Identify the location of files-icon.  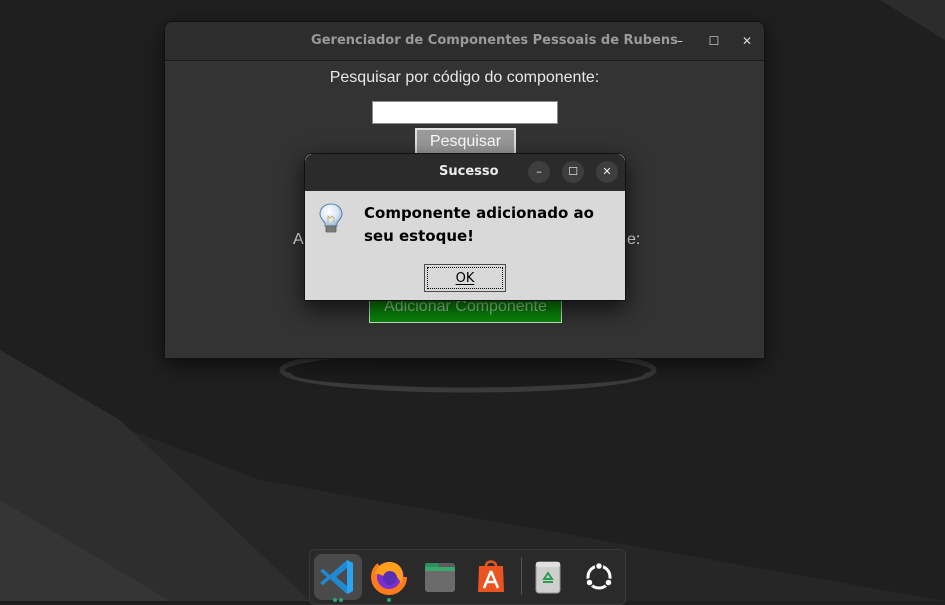
(440, 577).